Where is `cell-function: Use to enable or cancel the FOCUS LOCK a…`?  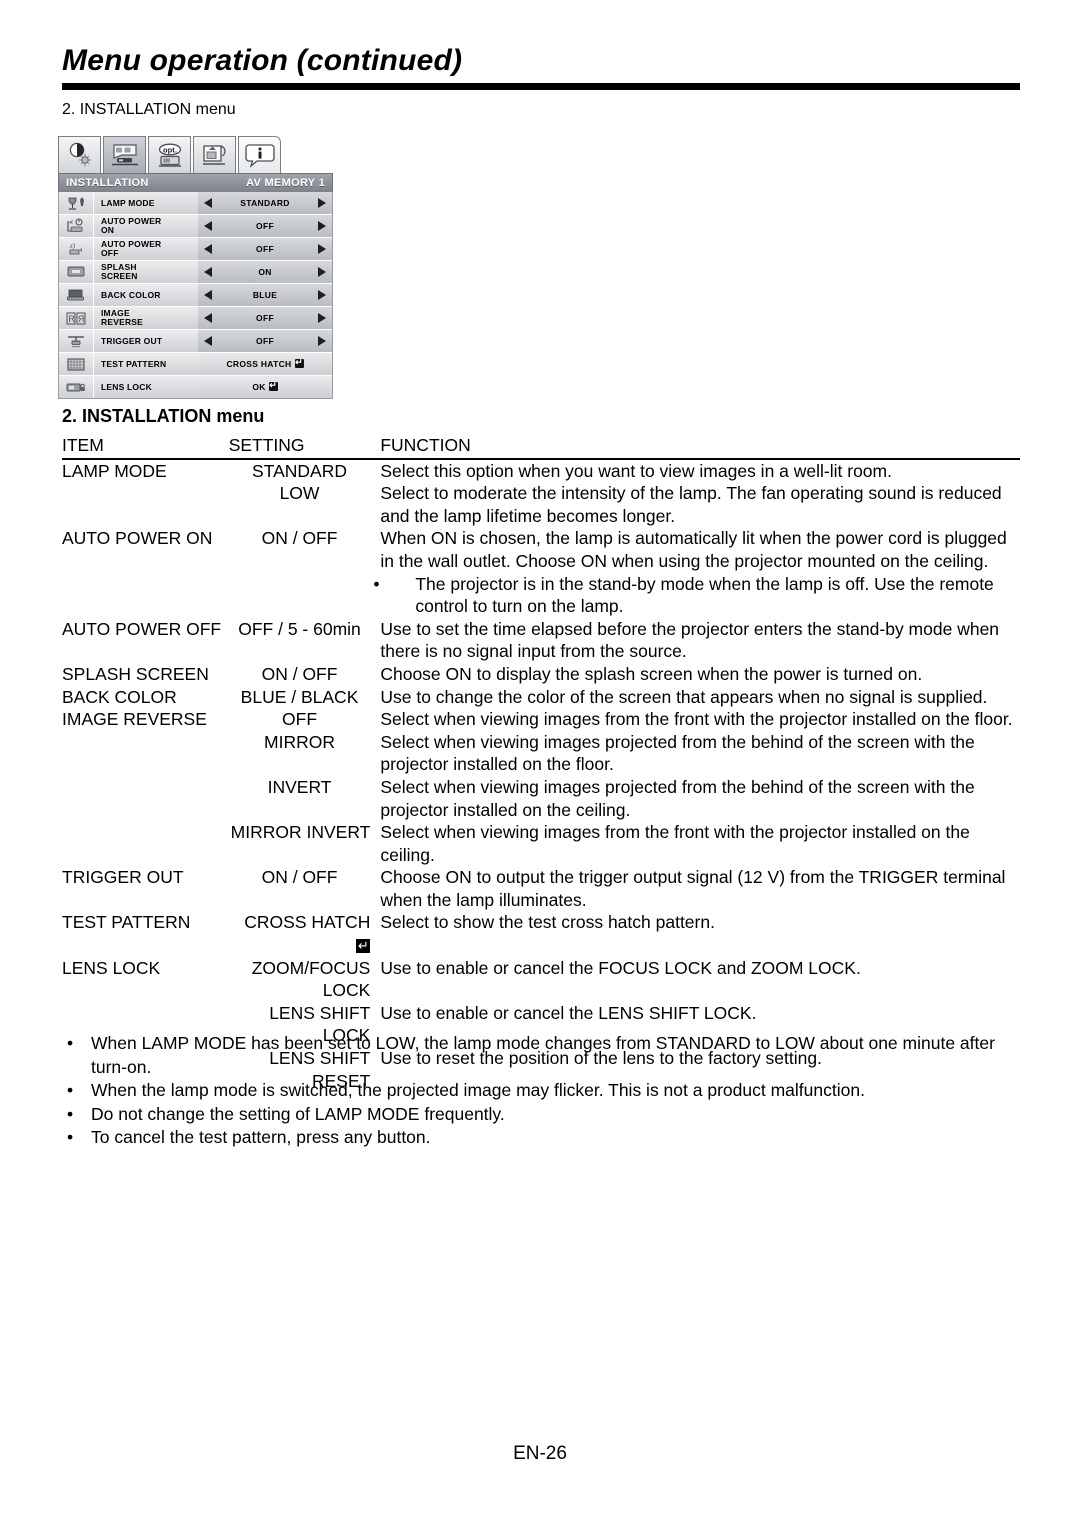
cell-function: Use to enable or cancel the FOCUS LOCK a… is located at coordinates (620, 967).